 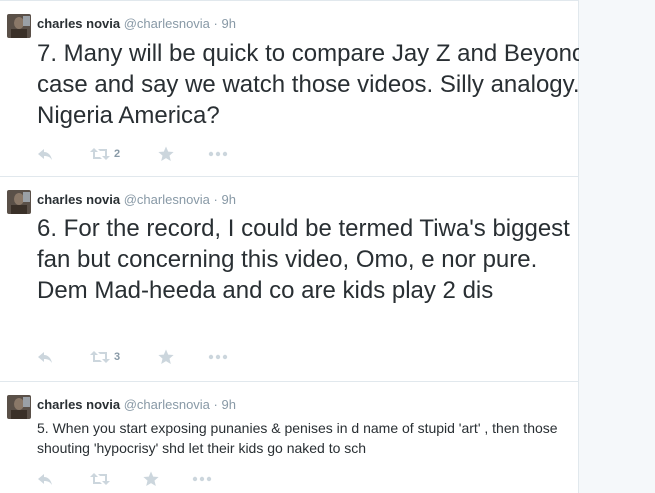 I want to click on tweet-actions: 3, so click(x=187, y=357).